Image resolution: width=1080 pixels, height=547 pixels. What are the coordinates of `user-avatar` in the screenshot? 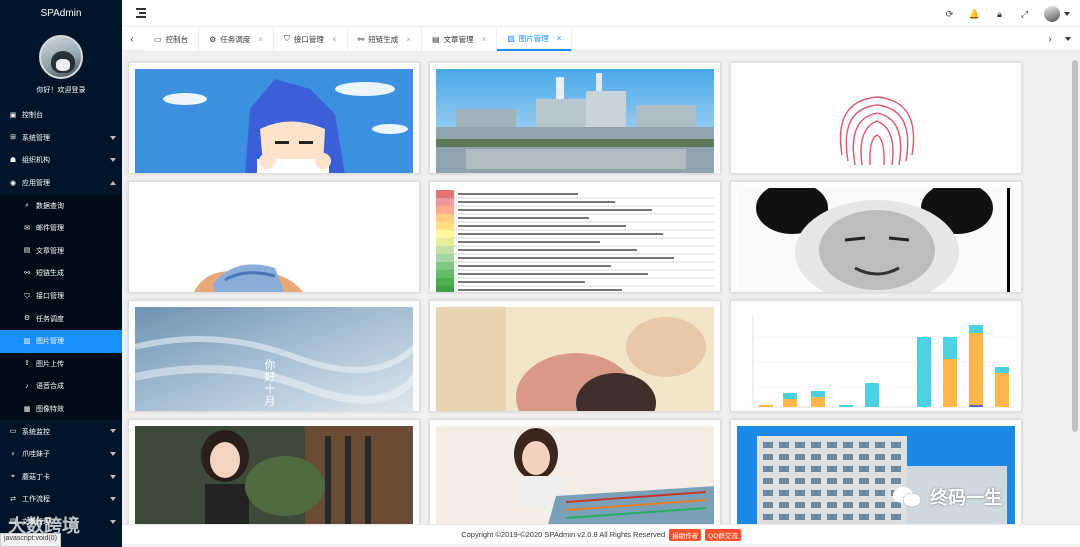 It's located at (1052, 14).